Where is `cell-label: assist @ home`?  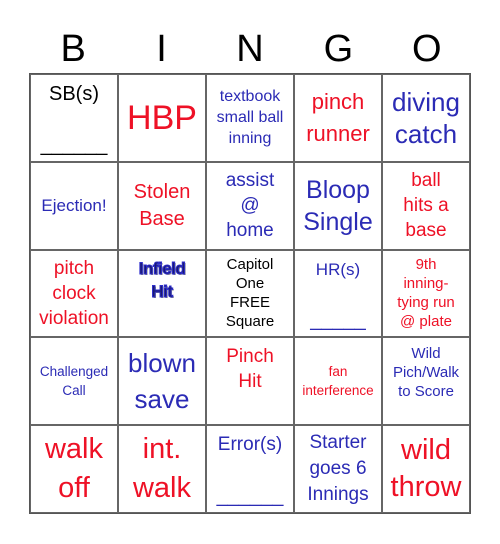 cell-label: assist @ home is located at coordinates (250, 206).